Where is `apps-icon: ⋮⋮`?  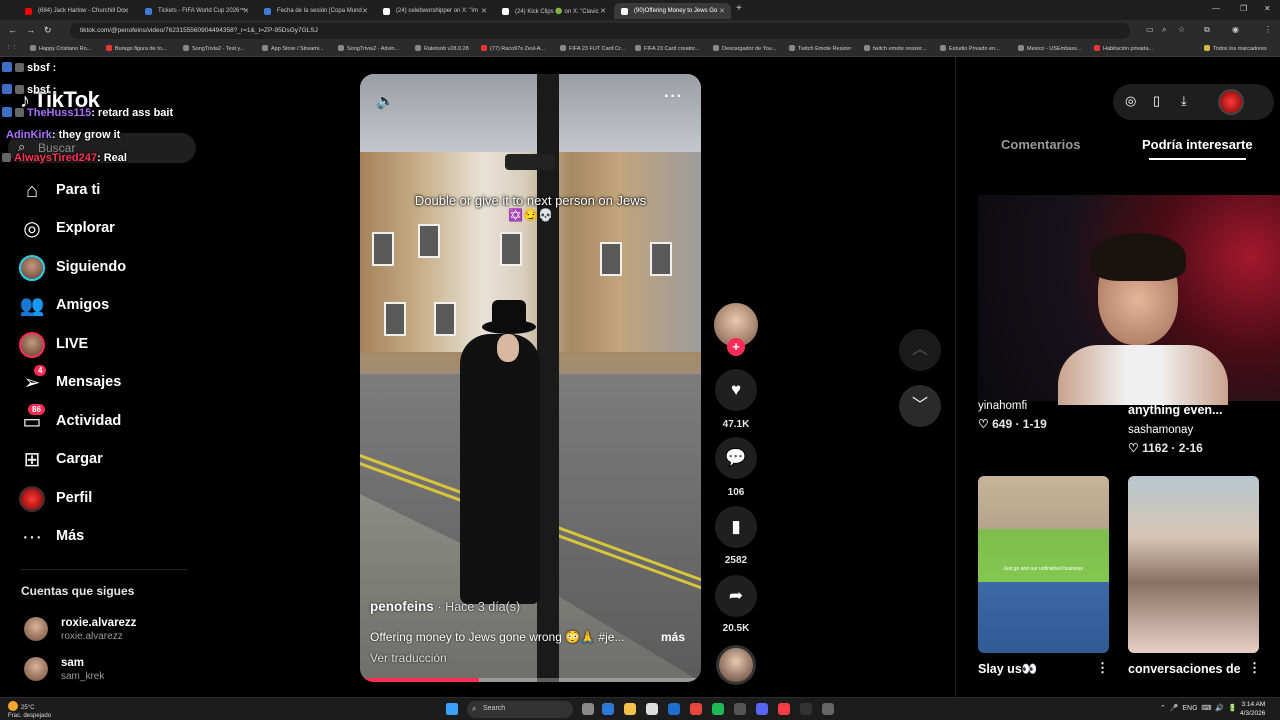 apps-icon: ⋮⋮ is located at coordinates (11, 48).